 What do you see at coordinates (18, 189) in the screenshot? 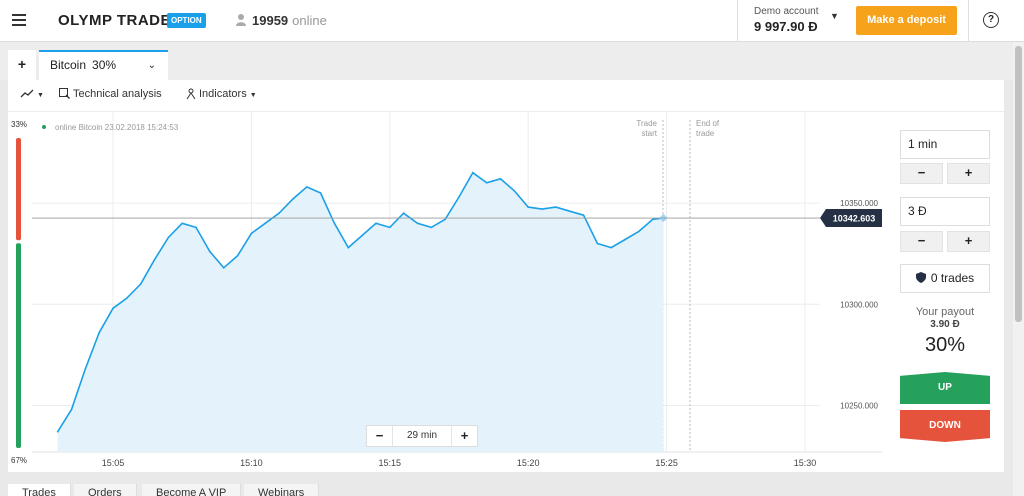
I see `sentiment-up-bar` at bounding box center [18, 189].